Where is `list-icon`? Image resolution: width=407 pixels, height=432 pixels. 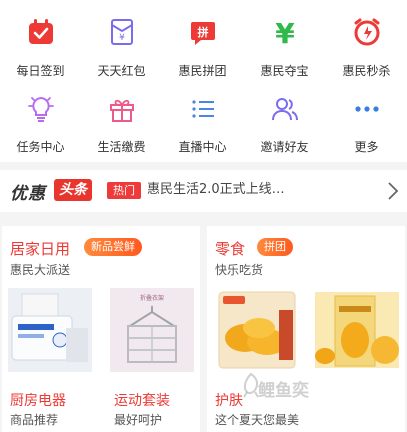 list-icon is located at coordinates (202, 109).